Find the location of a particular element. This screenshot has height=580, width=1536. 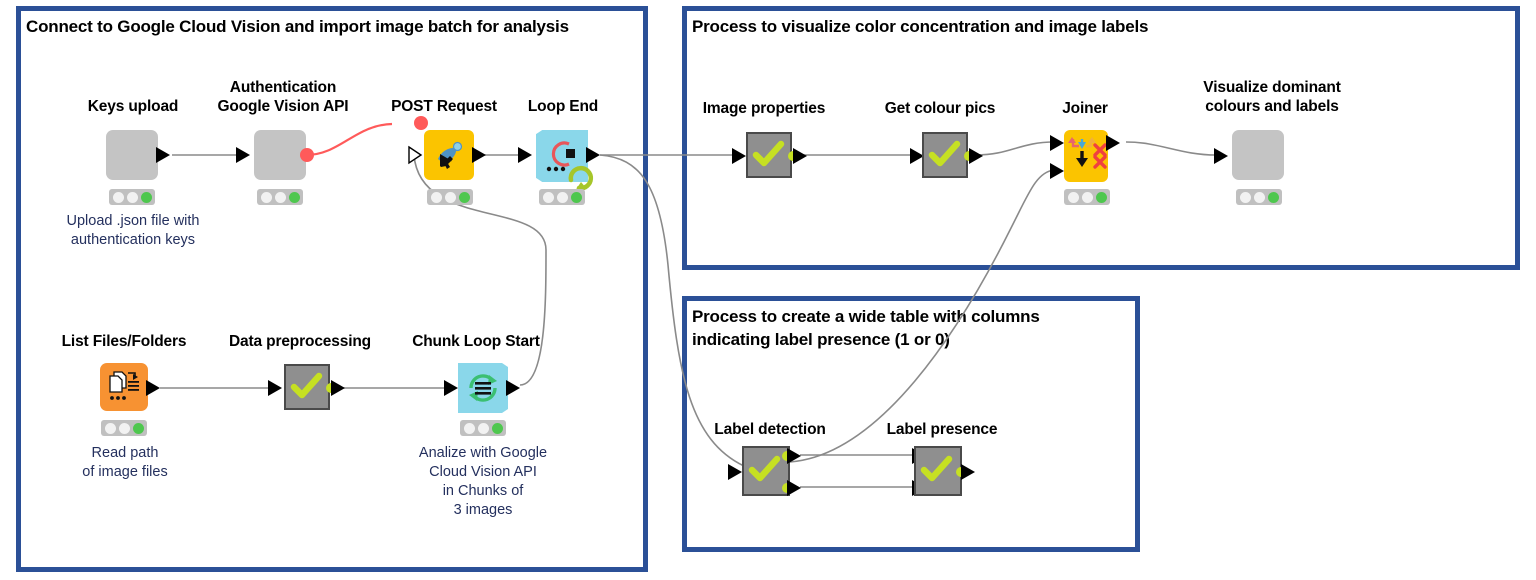

node-body-visualize-dominant is located at coordinates (1258, 155).